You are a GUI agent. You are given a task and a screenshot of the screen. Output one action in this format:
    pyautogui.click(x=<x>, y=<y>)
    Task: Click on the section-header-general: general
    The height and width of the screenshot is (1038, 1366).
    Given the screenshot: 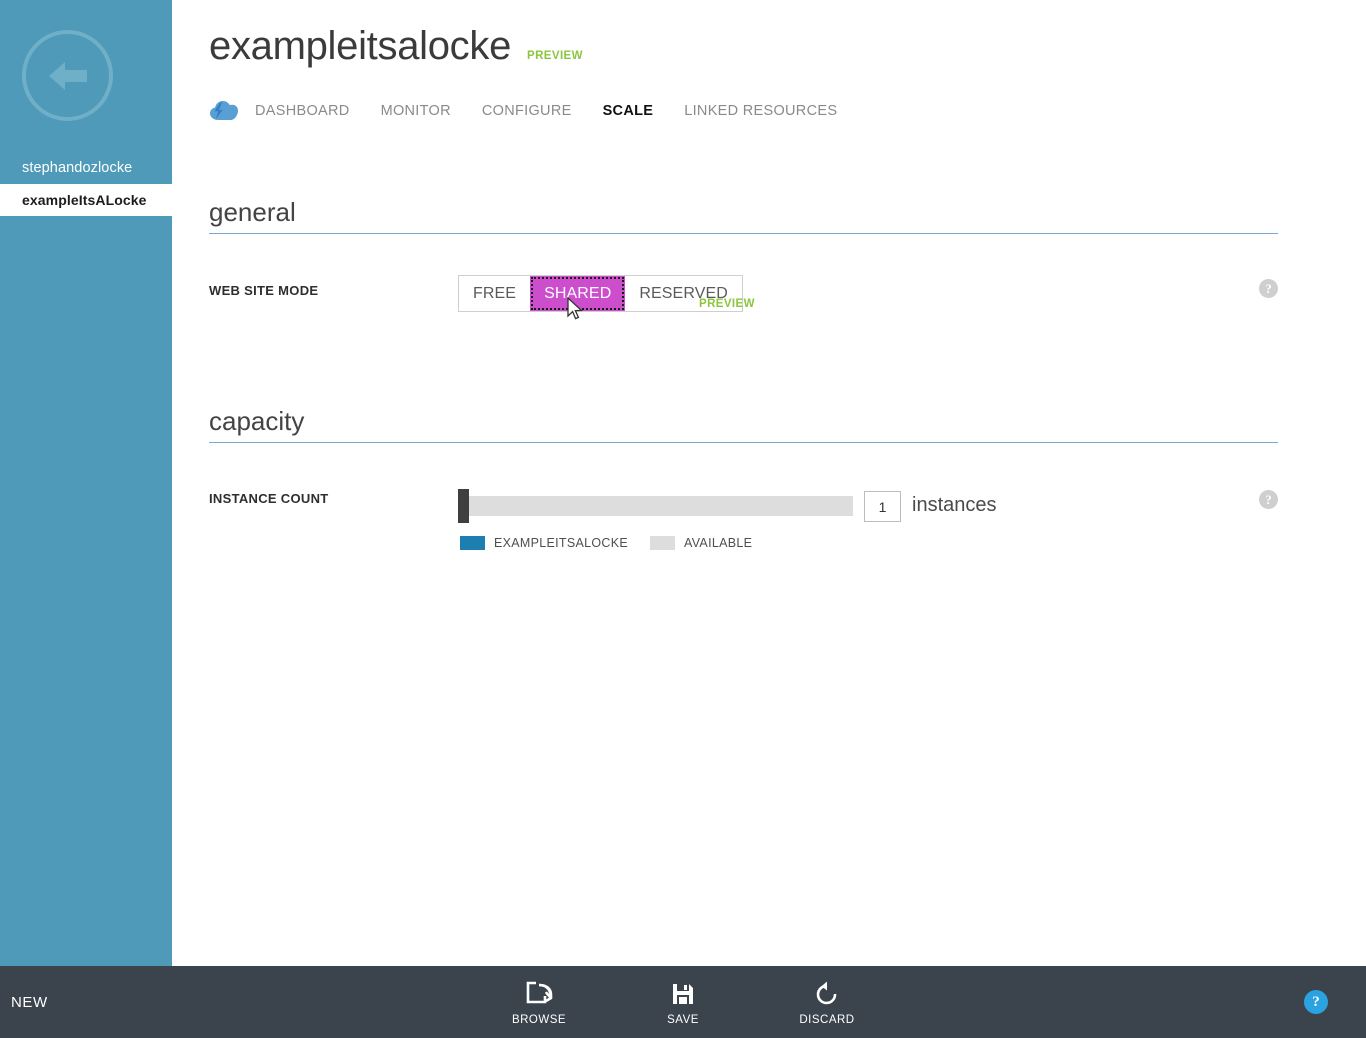 What is the action you would take?
    pyautogui.click(x=743, y=216)
    